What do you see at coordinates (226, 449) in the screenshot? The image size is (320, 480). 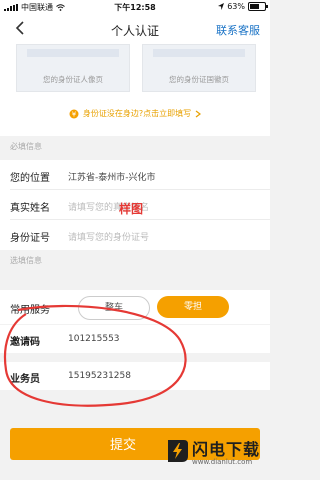 I see `logo-brand: 闪电下载` at bounding box center [226, 449].